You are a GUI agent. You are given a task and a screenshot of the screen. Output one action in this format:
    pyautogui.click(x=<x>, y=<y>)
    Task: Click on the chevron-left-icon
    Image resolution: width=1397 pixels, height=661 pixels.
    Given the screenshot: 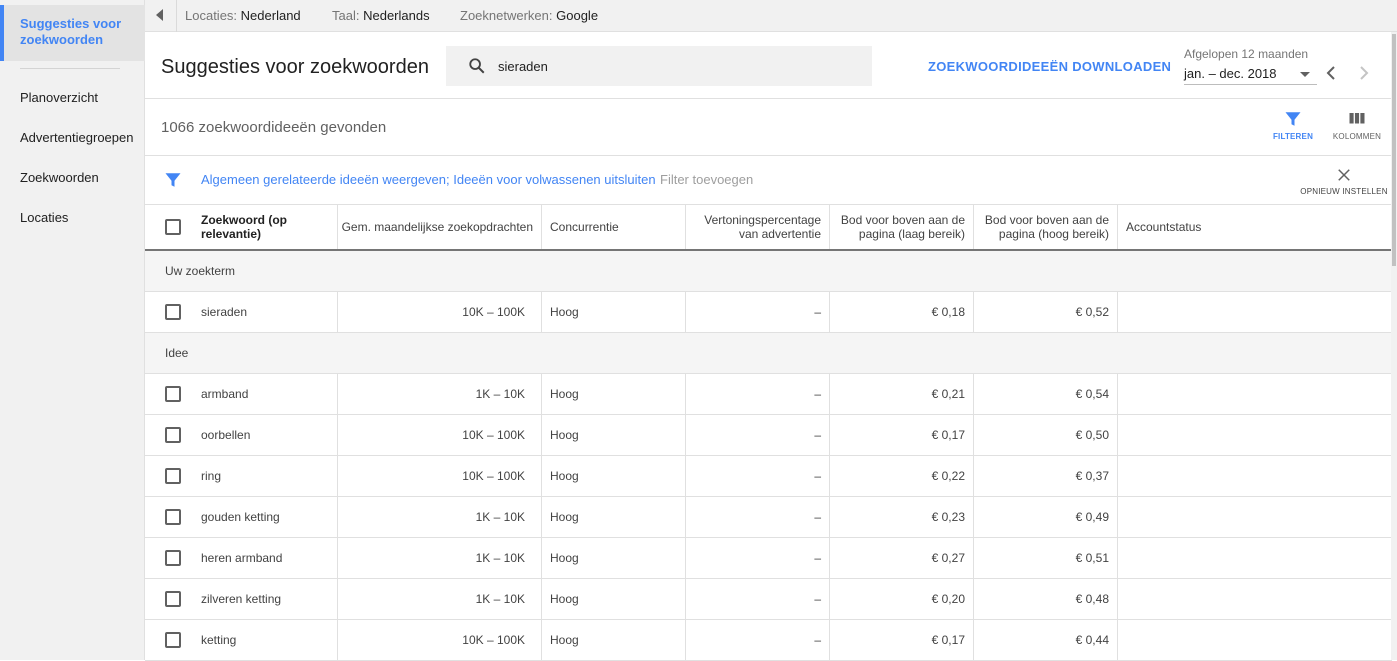 What is the action you would take?
    pyautogui.click(x=1331, y=73)
    